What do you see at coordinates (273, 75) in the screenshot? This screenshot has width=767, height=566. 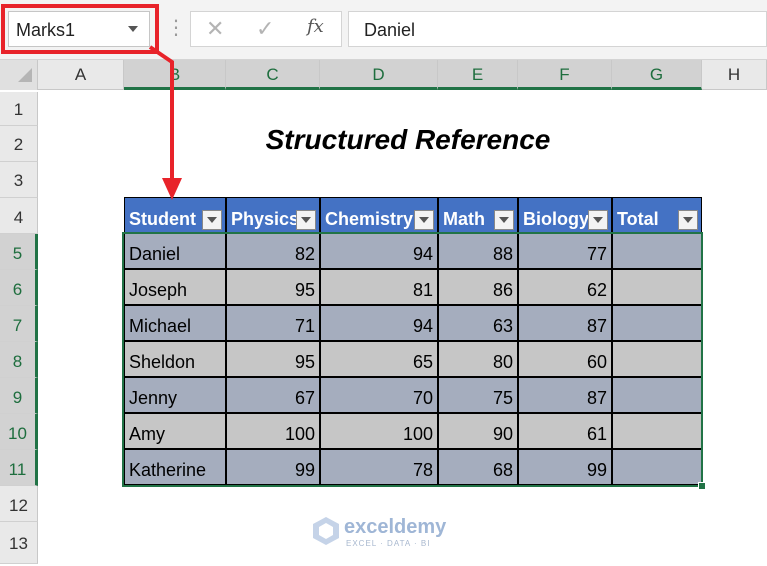 I see `column-header-c: C` at bounding box center [273, 75].